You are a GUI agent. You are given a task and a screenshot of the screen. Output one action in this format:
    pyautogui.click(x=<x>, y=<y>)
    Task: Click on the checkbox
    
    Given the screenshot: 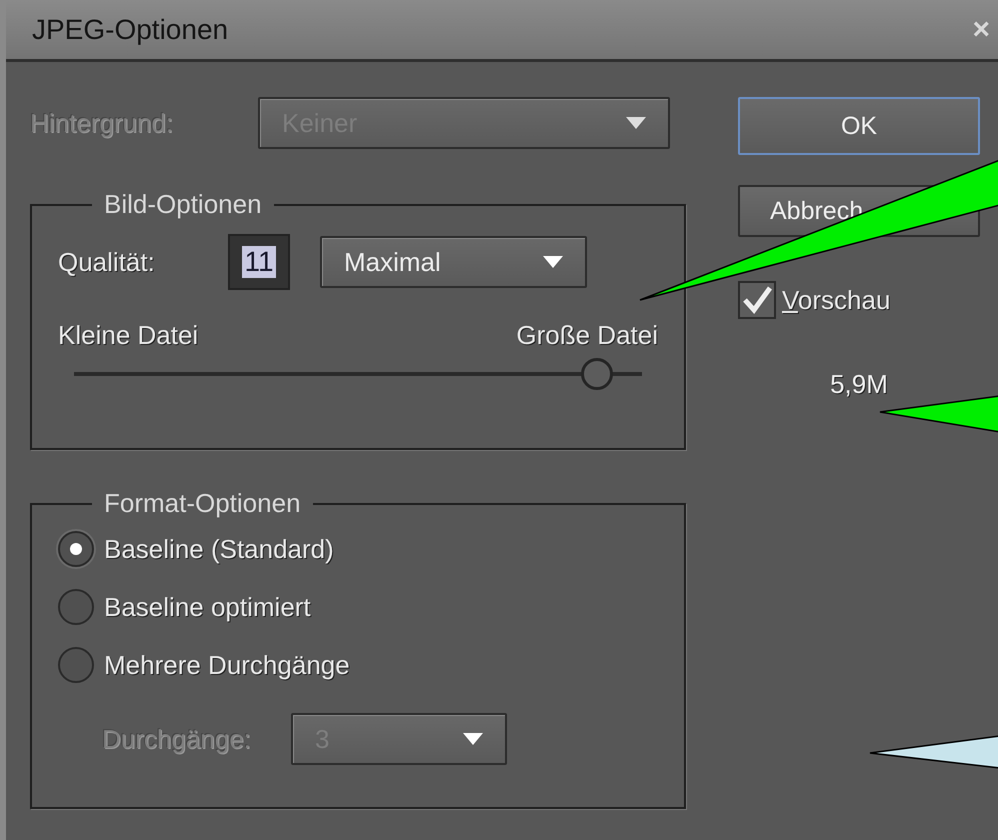 What is the action you would take?
    pyautogui.click(x=757, y=300)
    